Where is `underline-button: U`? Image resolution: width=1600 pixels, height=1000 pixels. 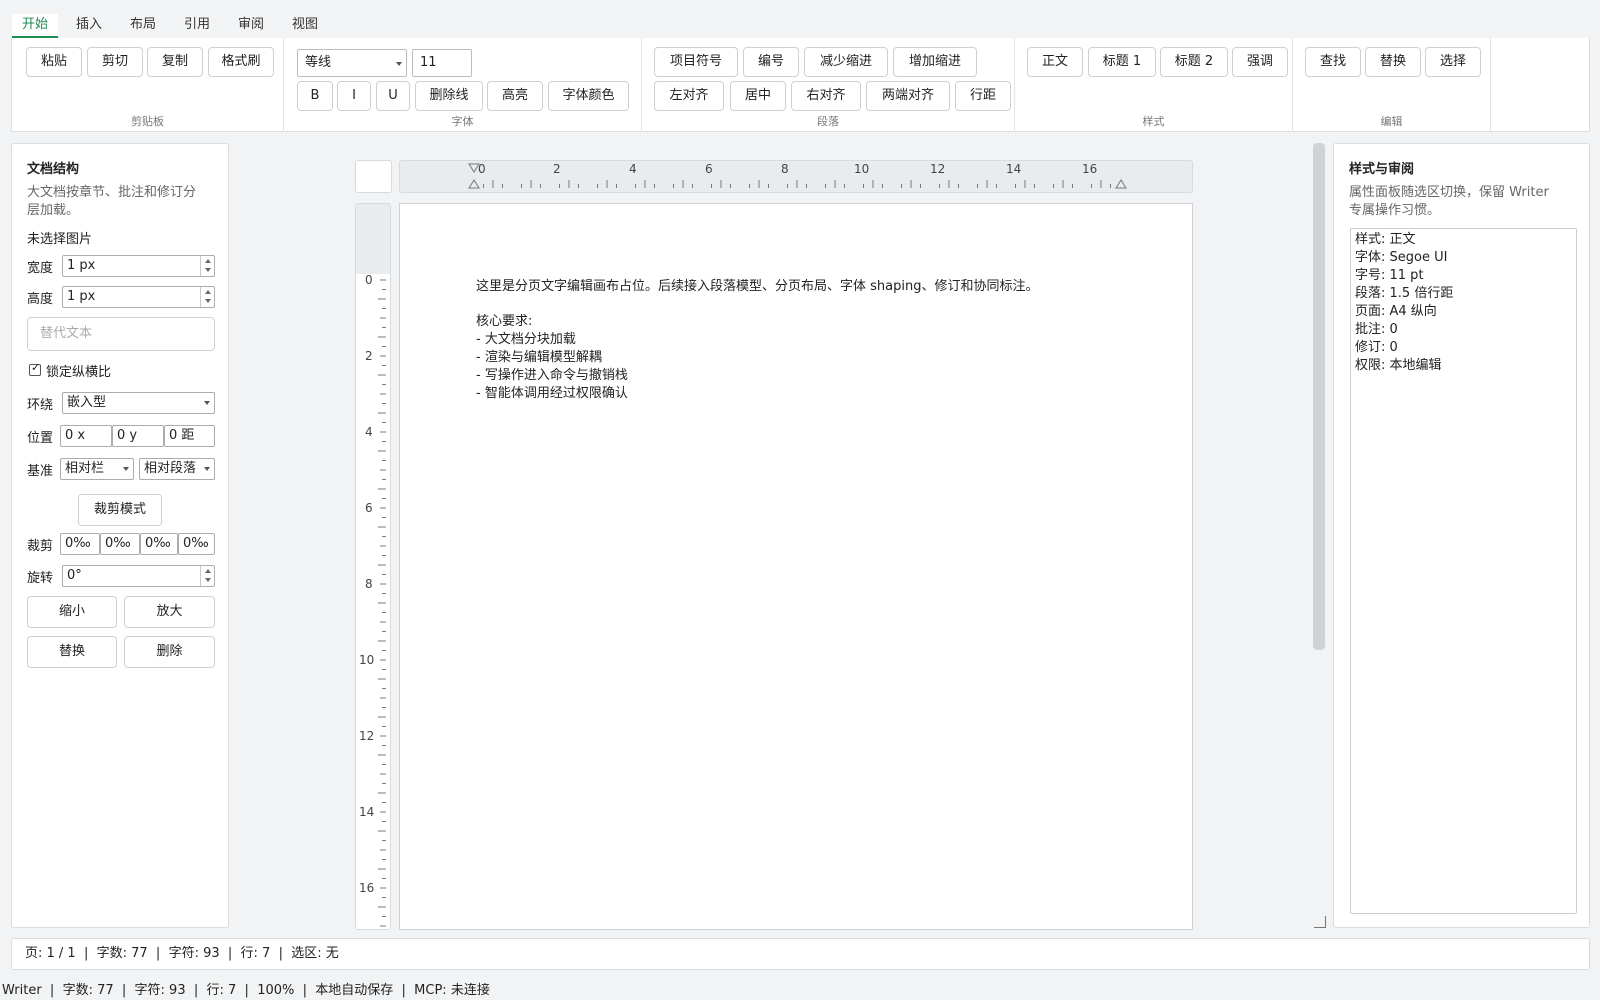
underline-button: U is located at coordinates (393, 96).